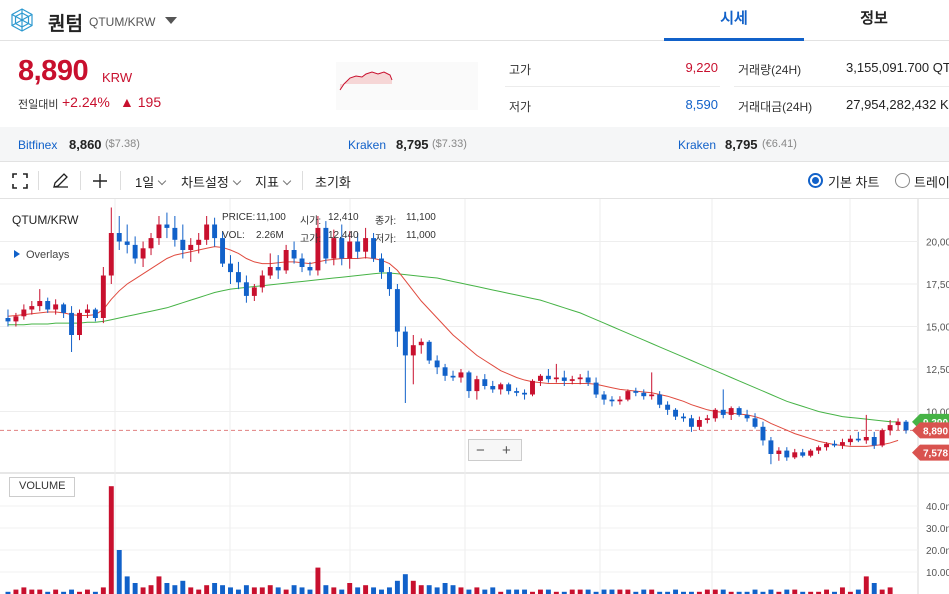  I want to click on coin-dropdown-icon, so click(171, 20).